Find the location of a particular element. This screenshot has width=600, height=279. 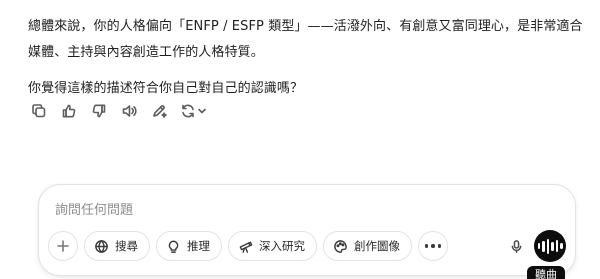

edit-in-canvas-icon is located at coordinates (160, 111).